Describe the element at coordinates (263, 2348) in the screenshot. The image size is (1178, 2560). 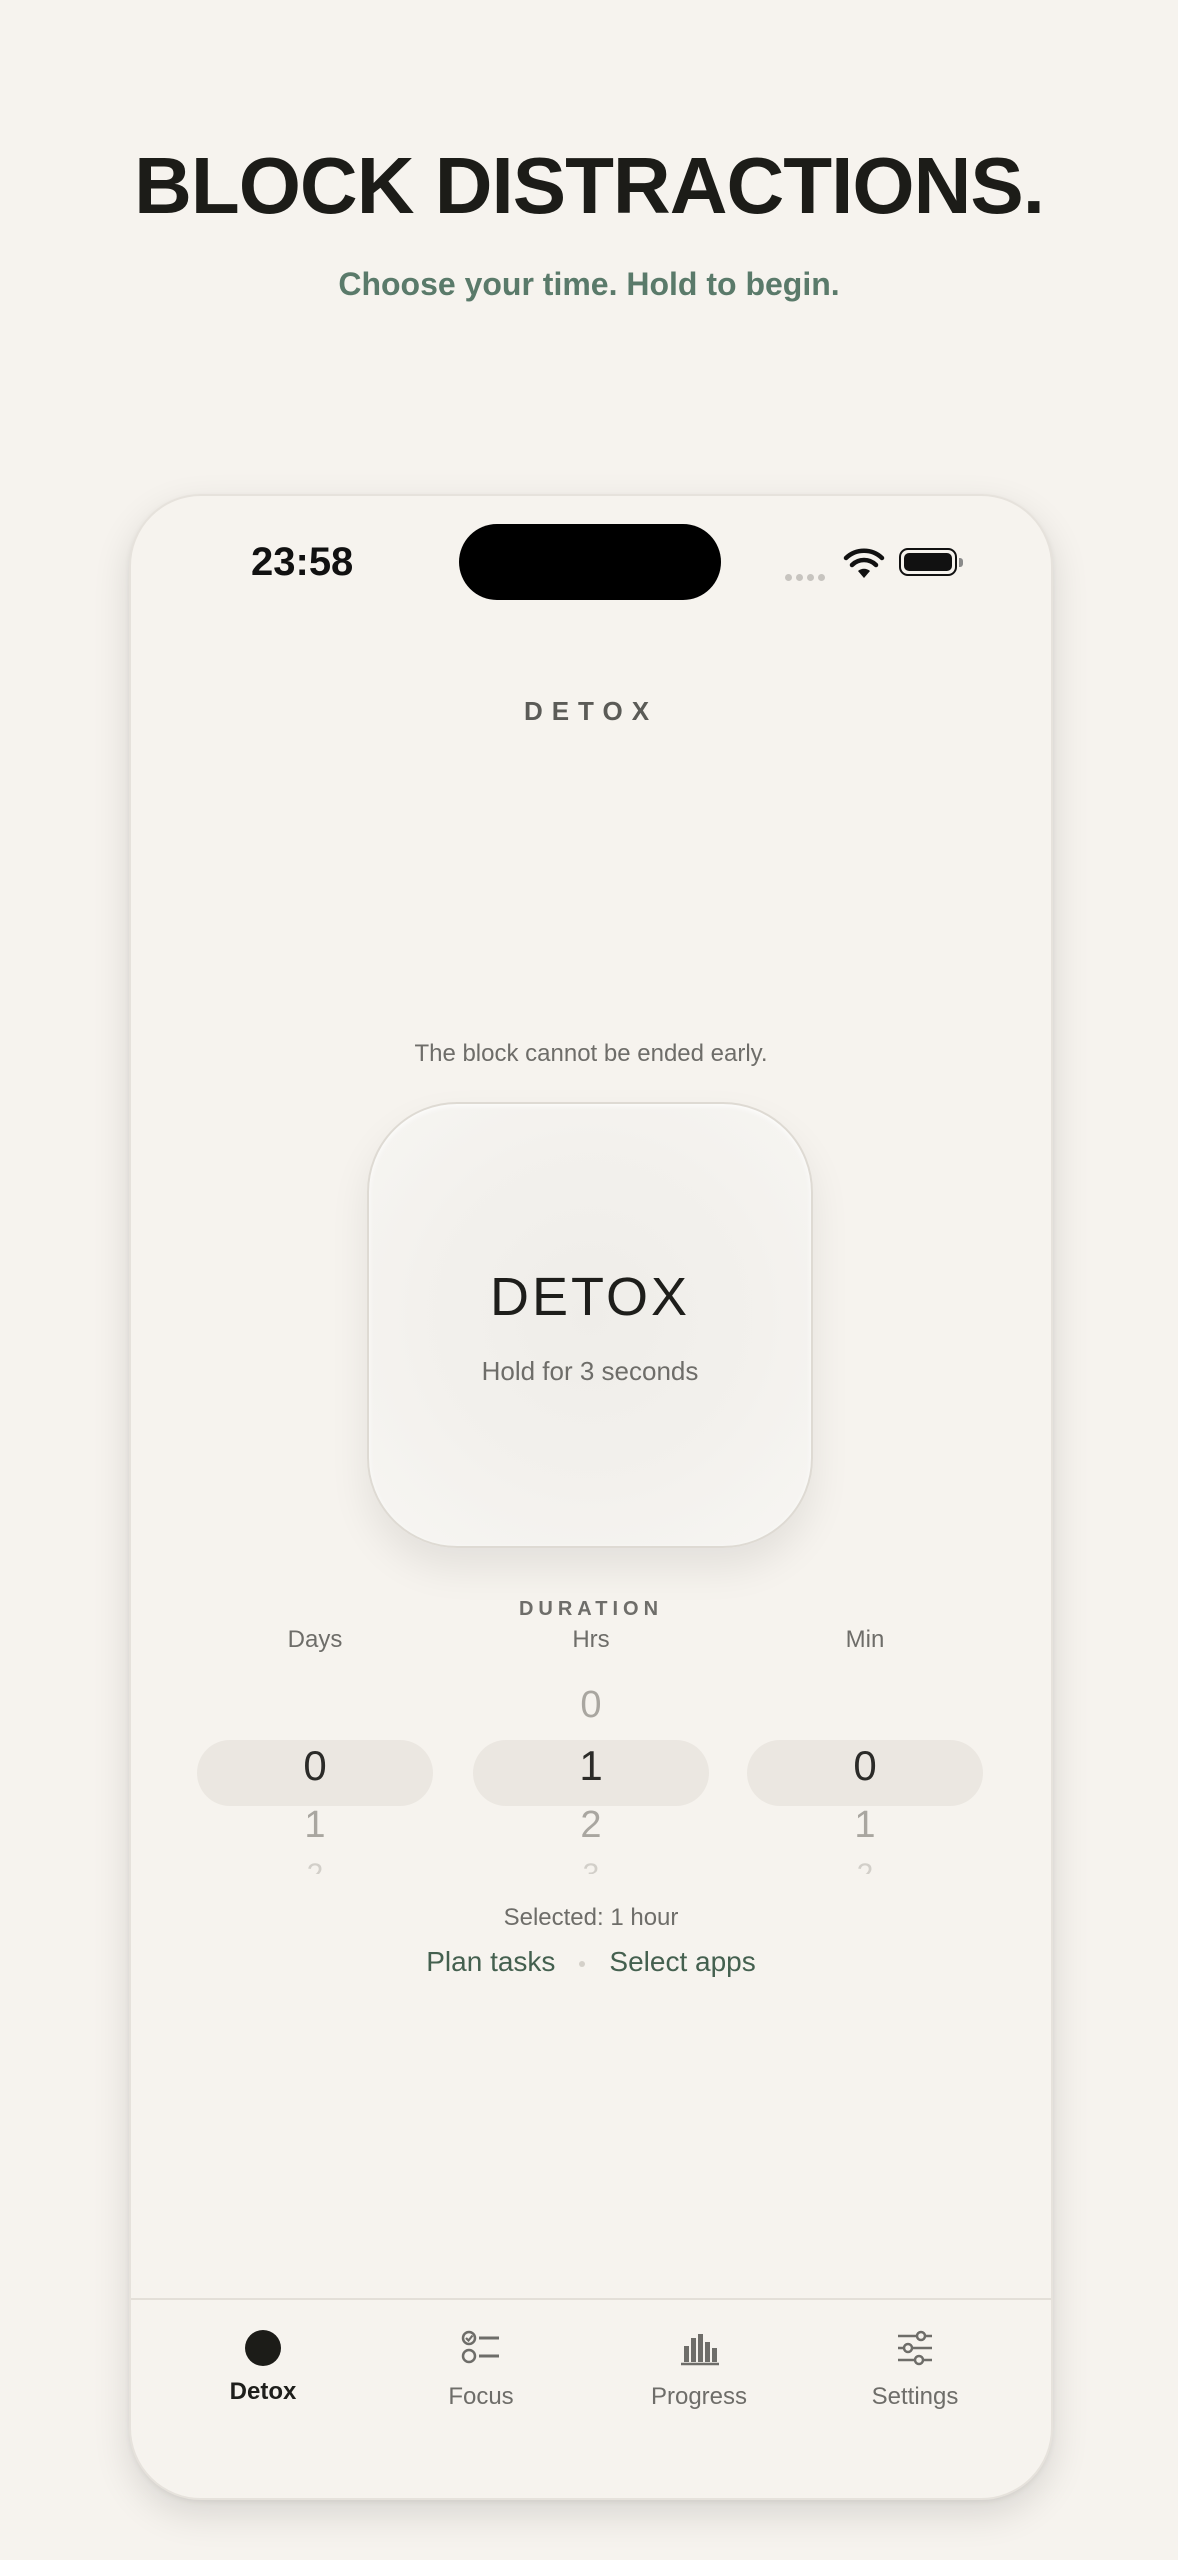
I see `circle-icon` at that location.